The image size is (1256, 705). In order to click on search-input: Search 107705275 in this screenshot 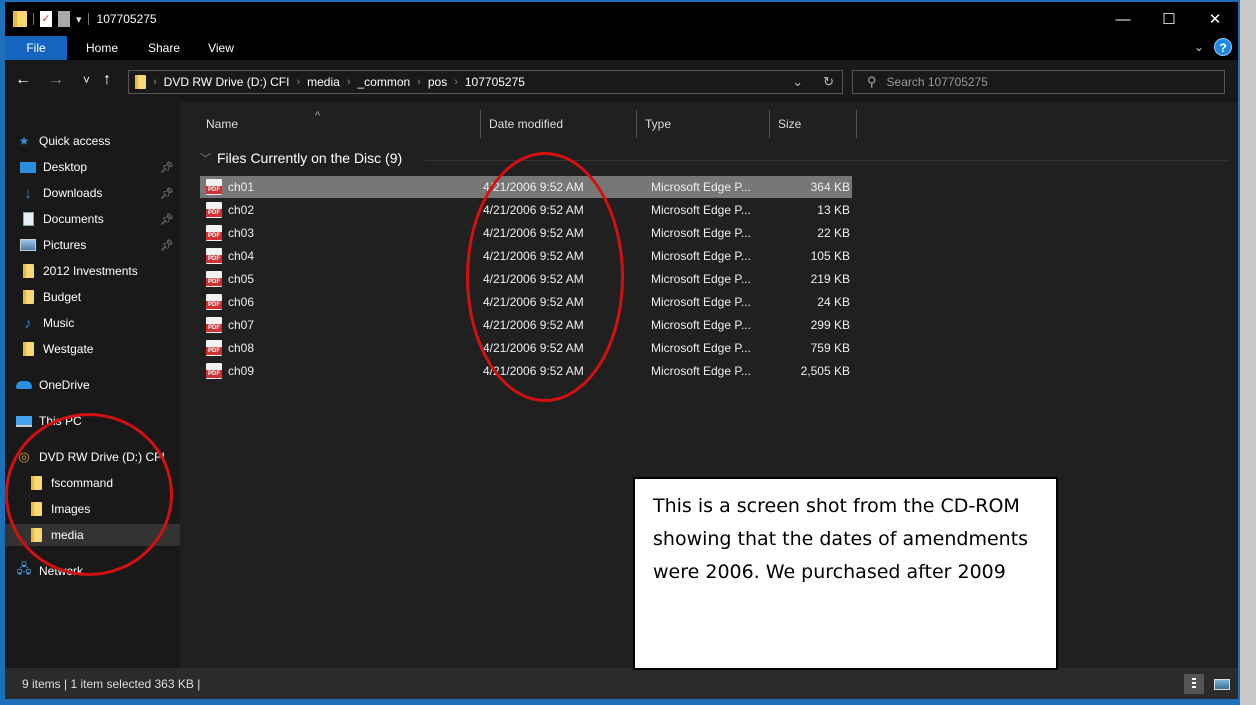, I will do `click(937, 82)`.